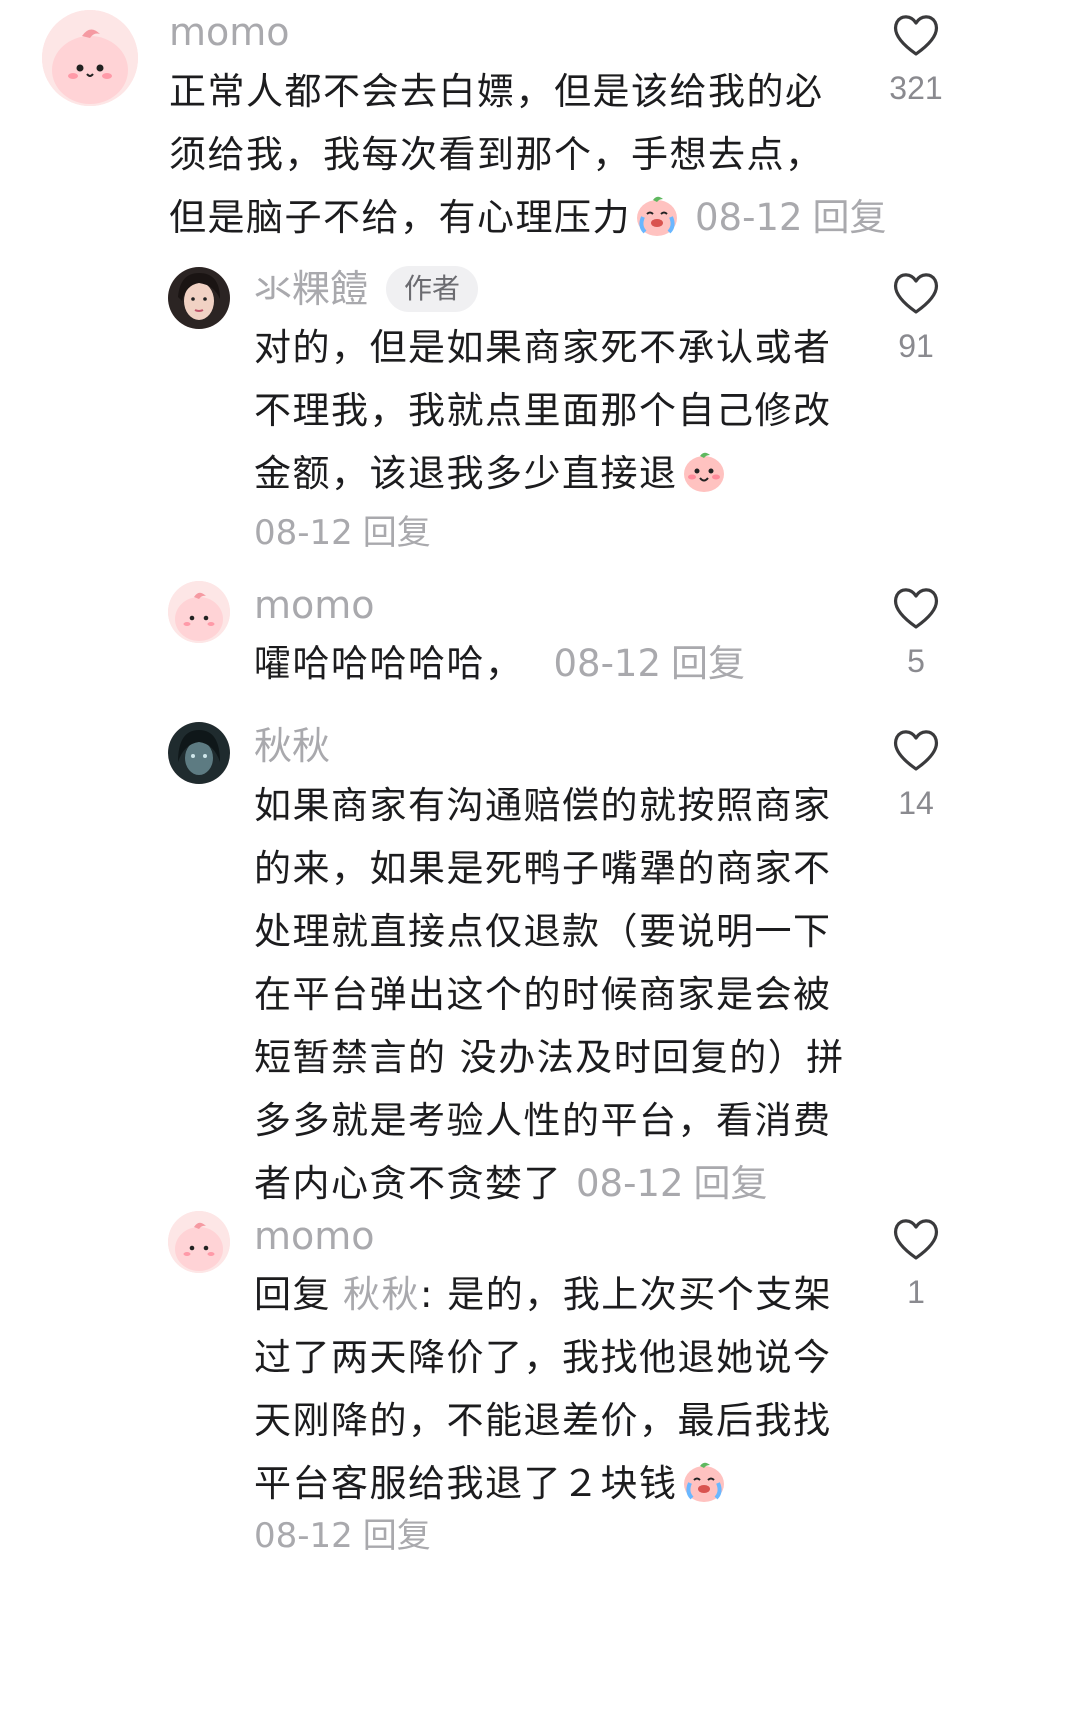 Image resolution: width=1080 pixels, height=1719 pixels. I want to click on dark-anime-avatar-icon, so click(199, 753).